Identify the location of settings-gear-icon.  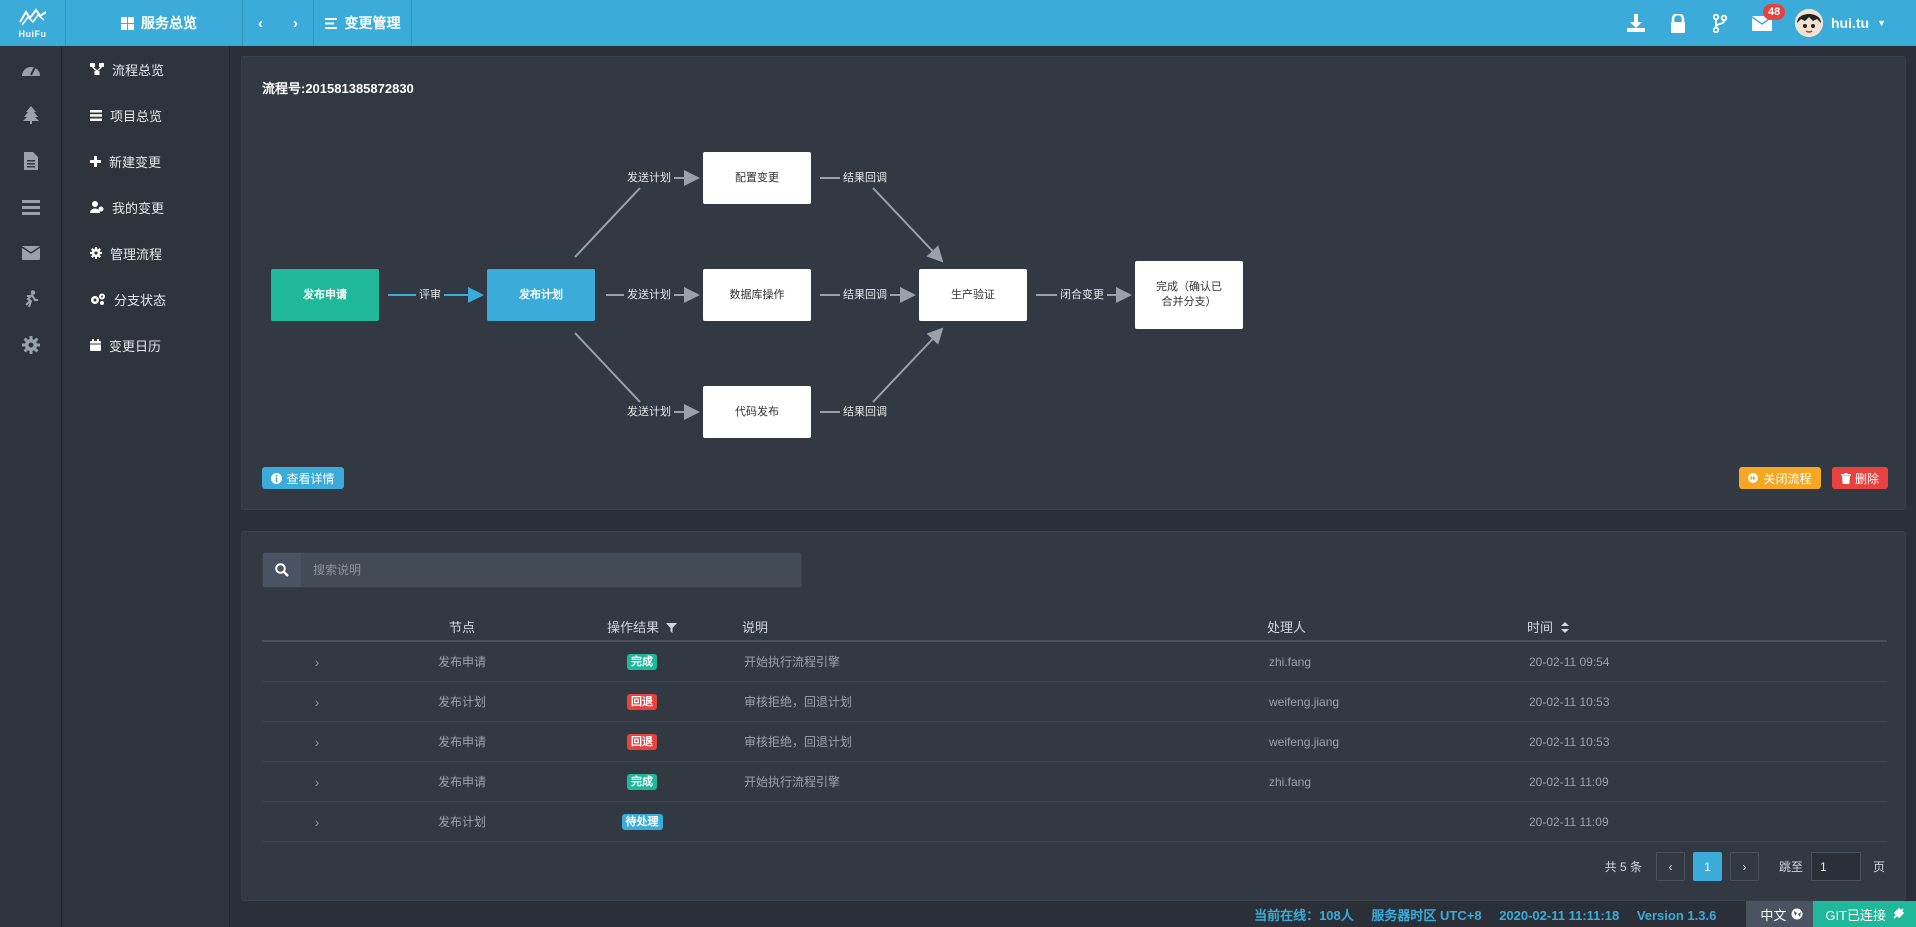
(30, 345).